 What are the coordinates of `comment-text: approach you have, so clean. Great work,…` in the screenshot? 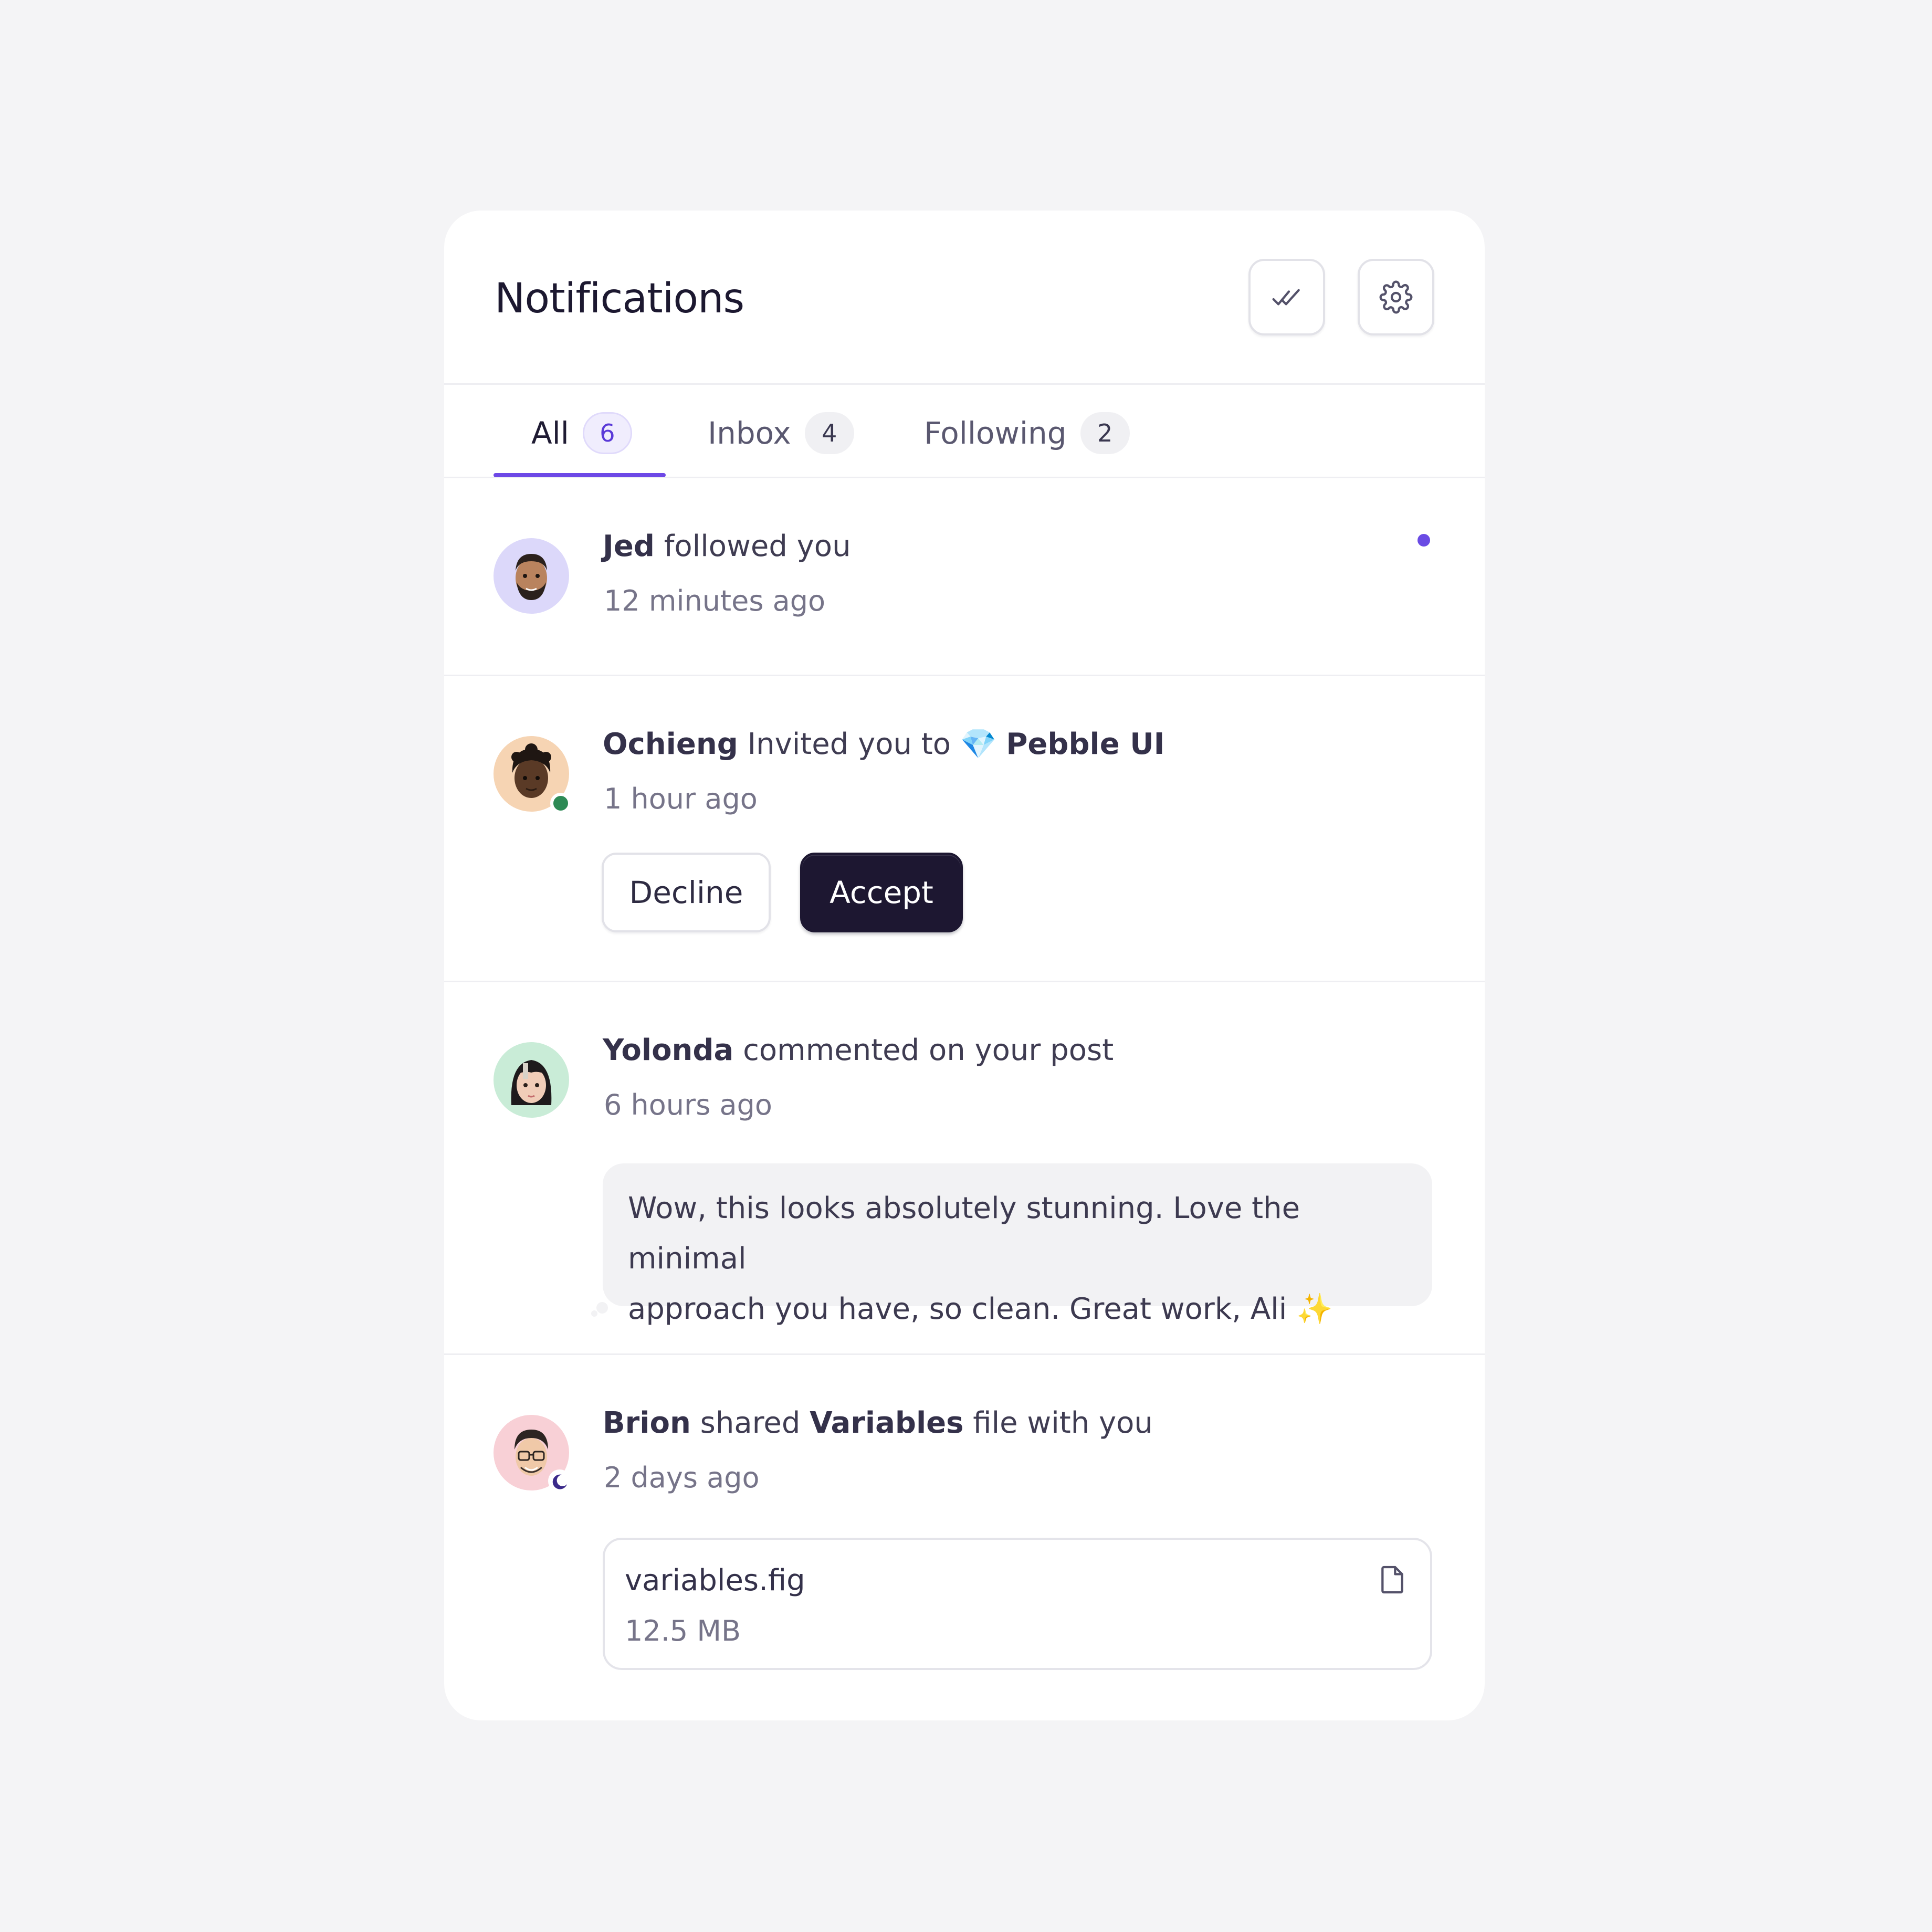 It's located at (962, 1309).